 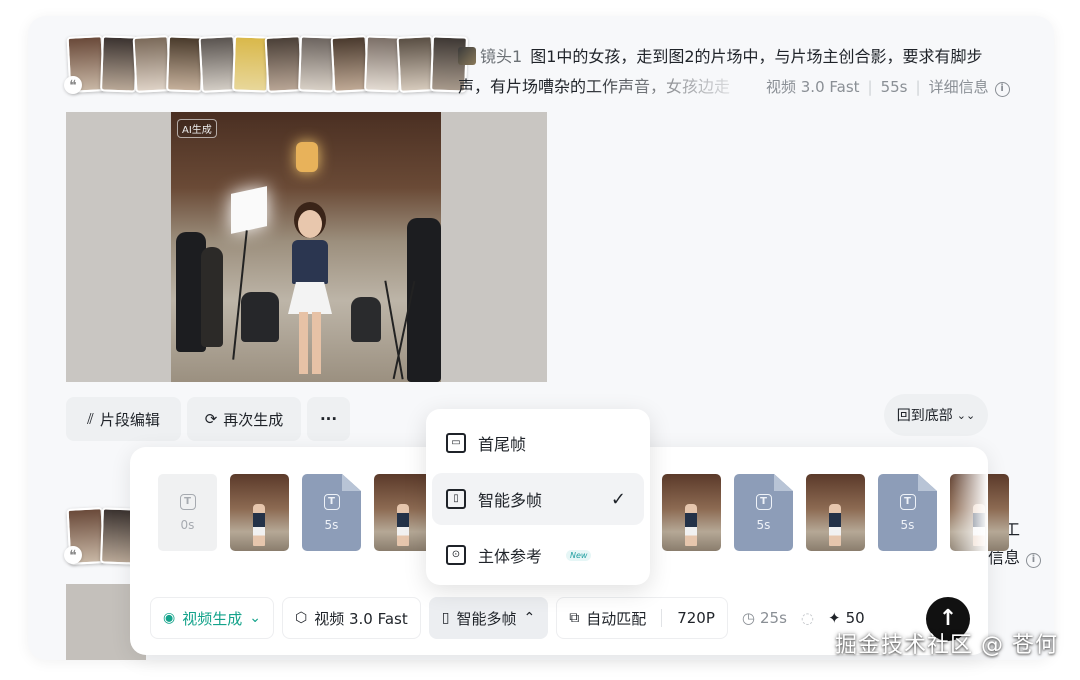 I want to click on girl-figure-head, so click(x=310, y=224).